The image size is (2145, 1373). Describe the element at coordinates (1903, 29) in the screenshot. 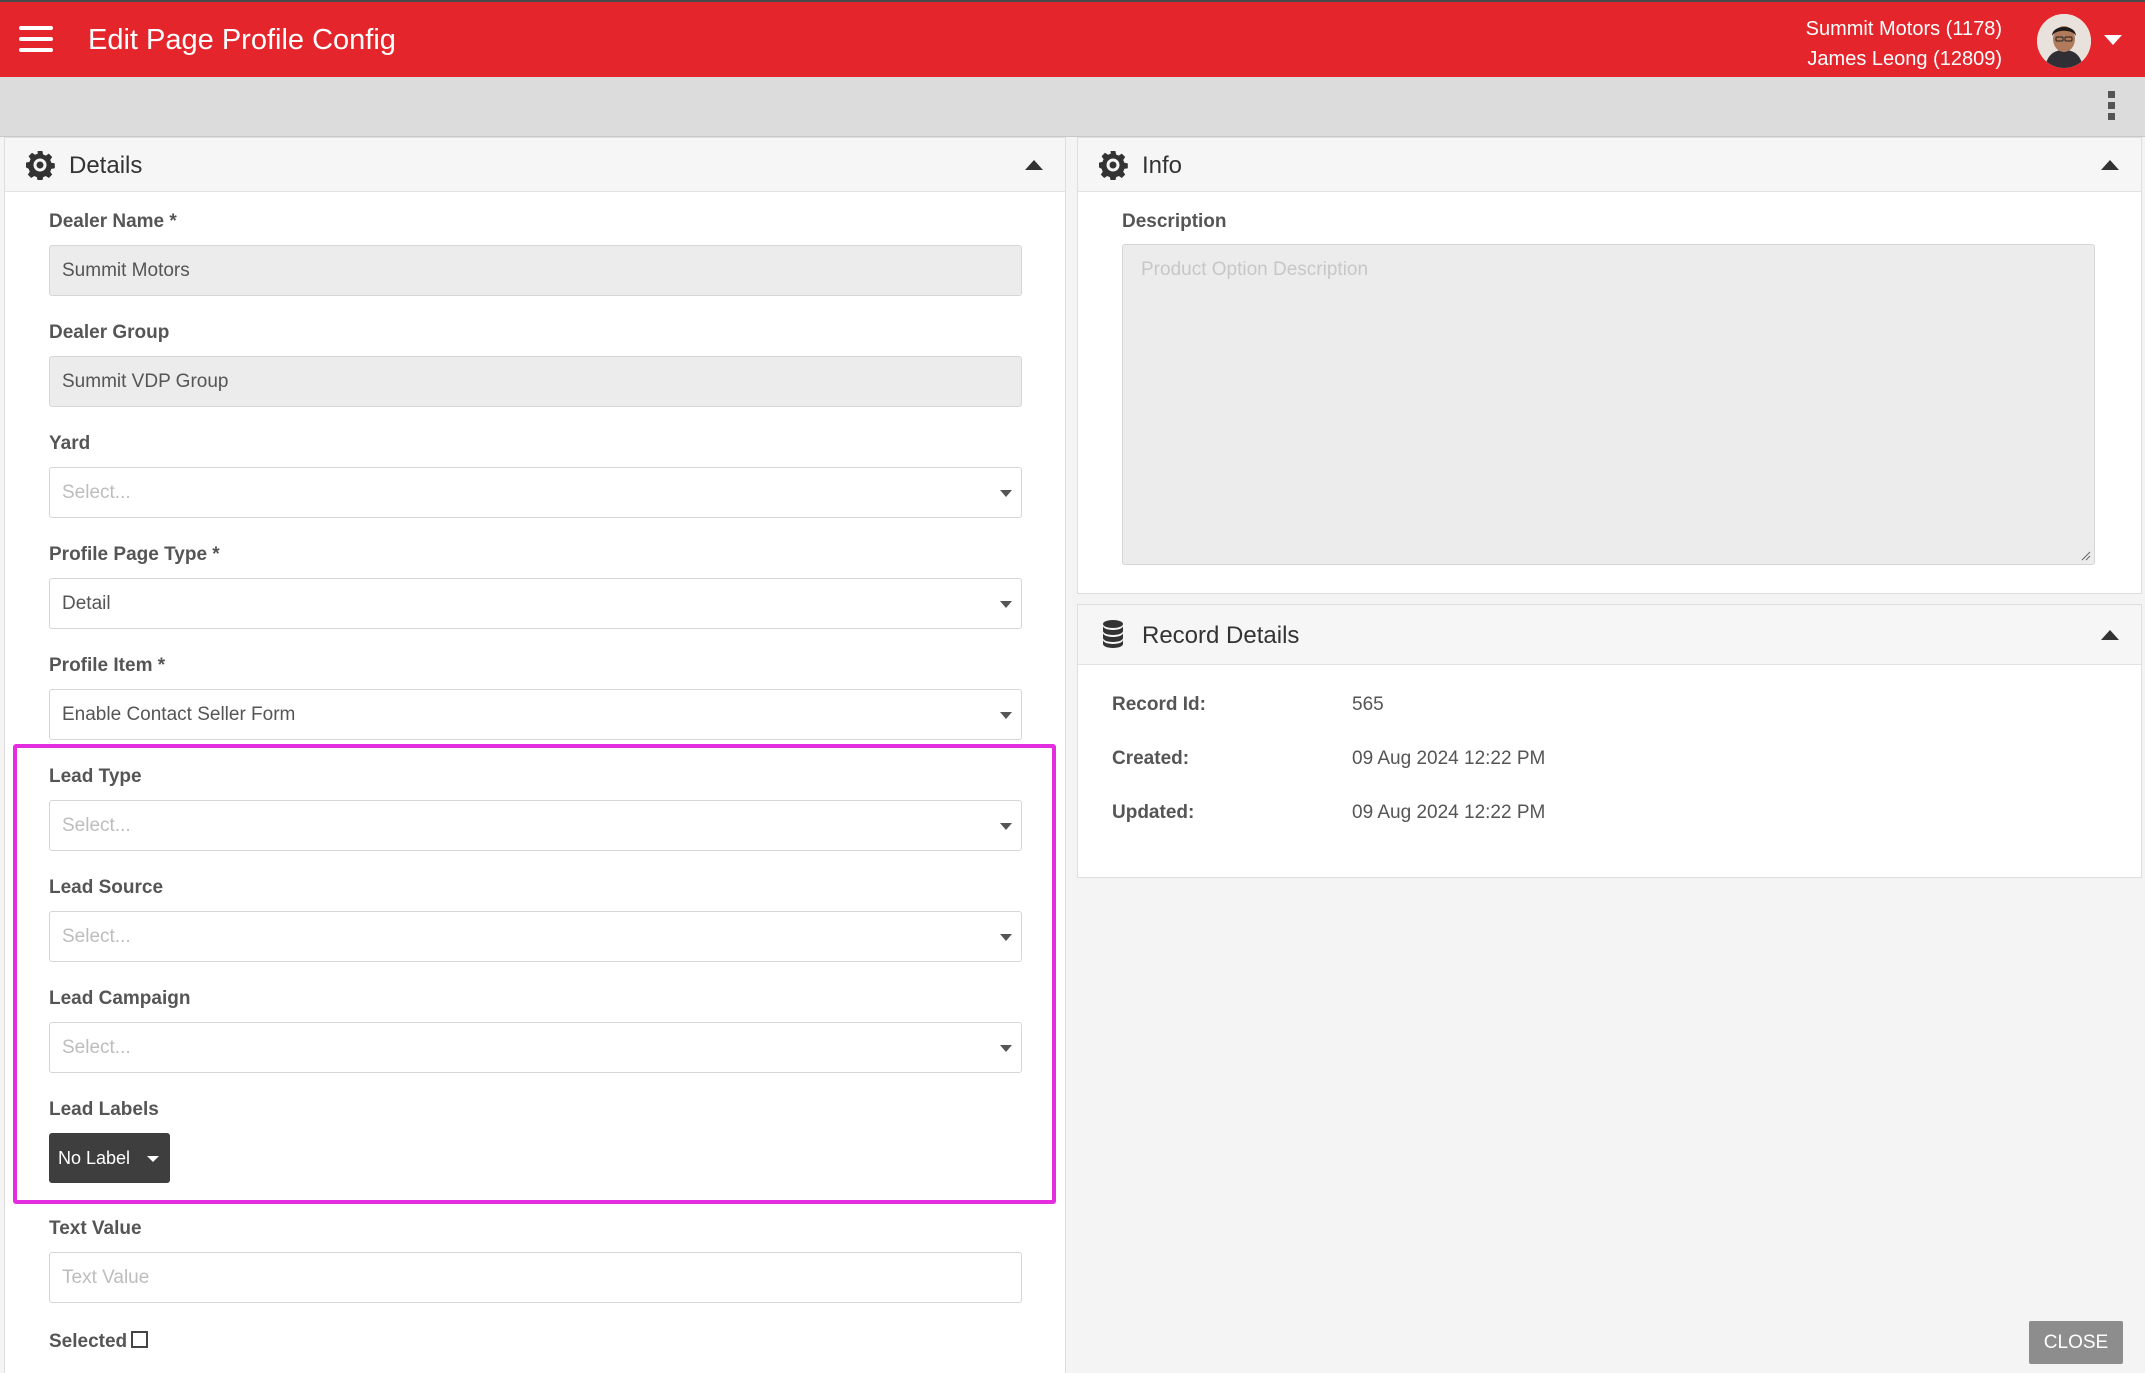

I see `dealer-name: Summit Motors (1178)` at that location.